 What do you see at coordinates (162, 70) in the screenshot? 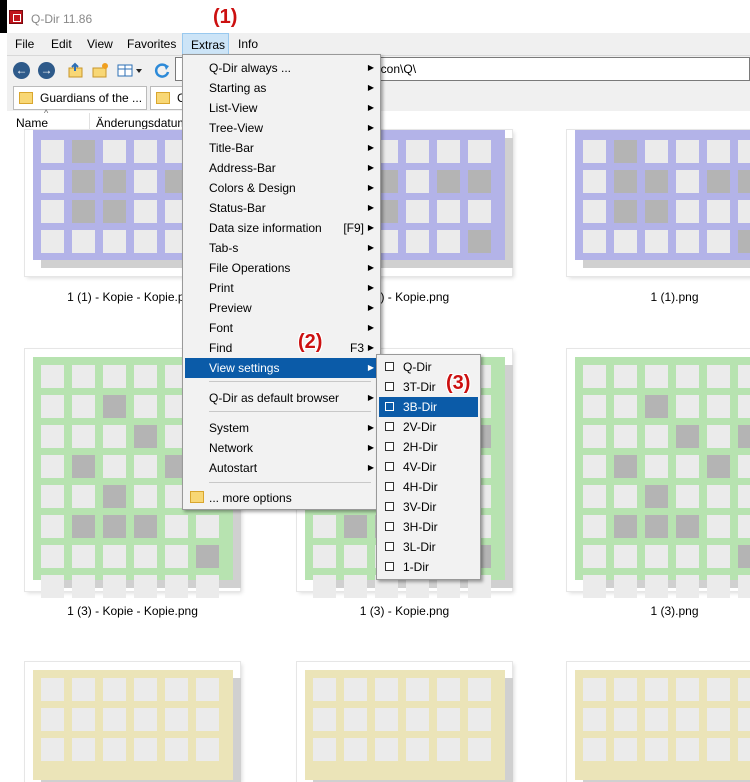
I see `refresh-icon` at bounding box center [162, 70].